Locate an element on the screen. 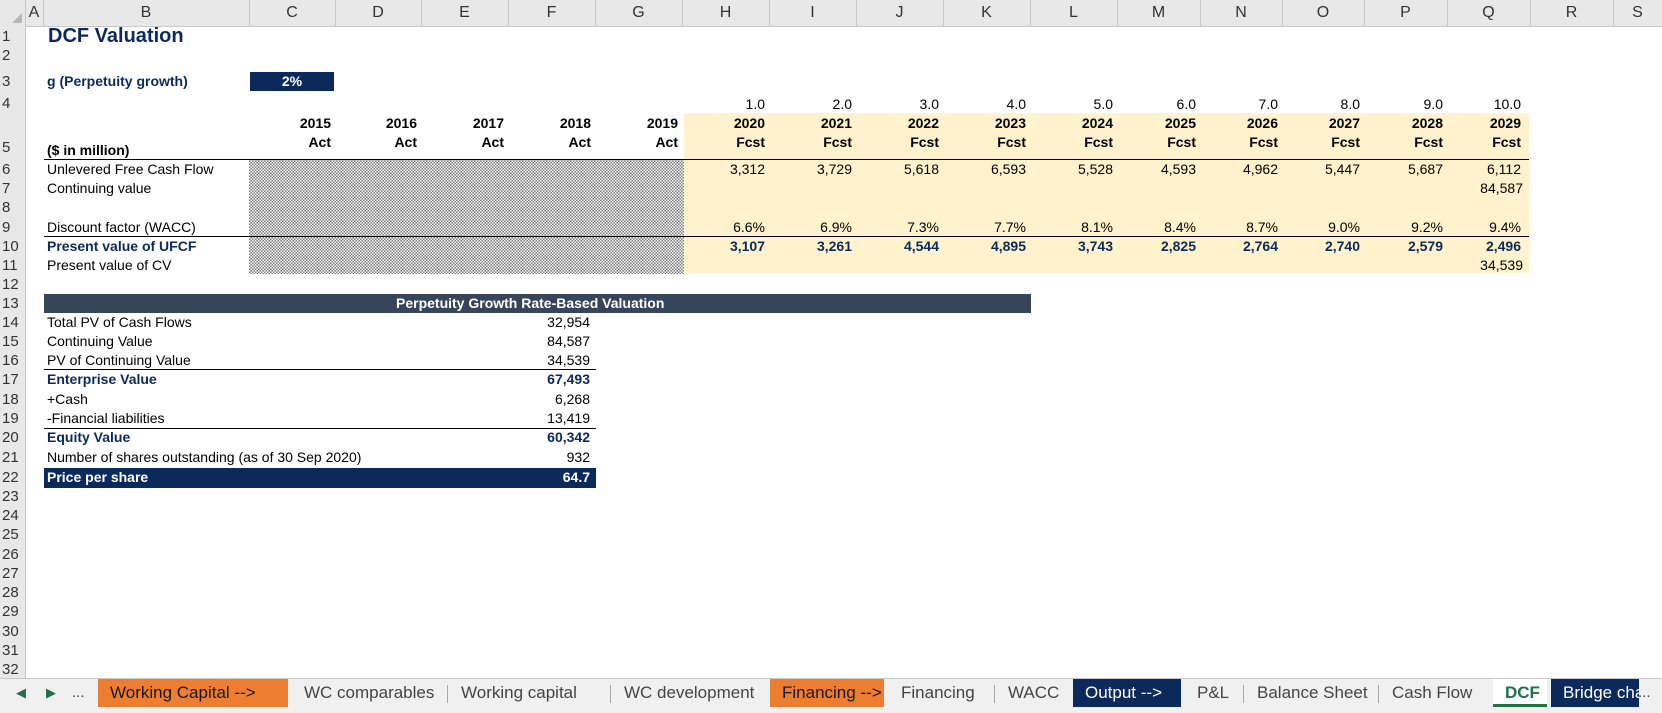 The width and height of the screenshot is (1662, 713). column-header-i: I is located at coordinates (813, 13).